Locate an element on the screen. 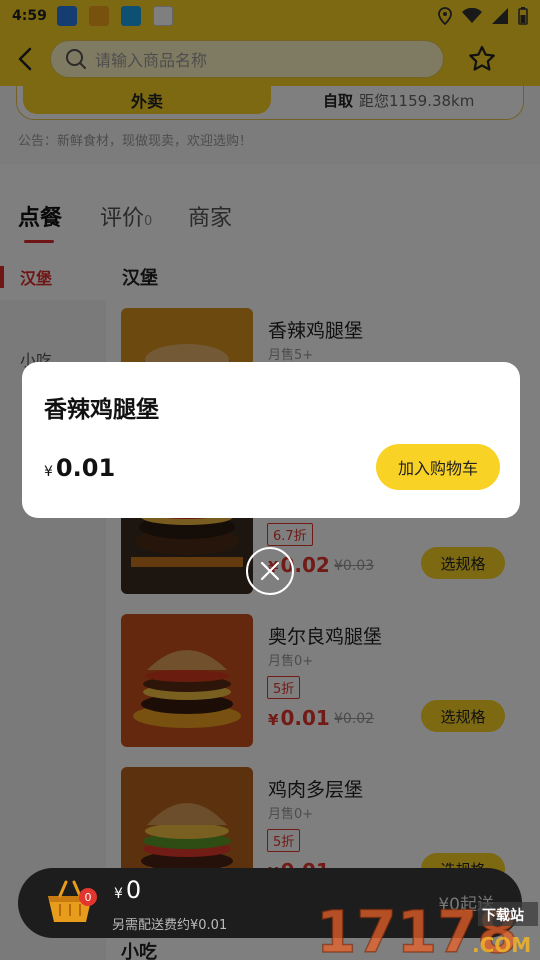  popup-price-value: 0.01 is located at coordinates (85, 468).